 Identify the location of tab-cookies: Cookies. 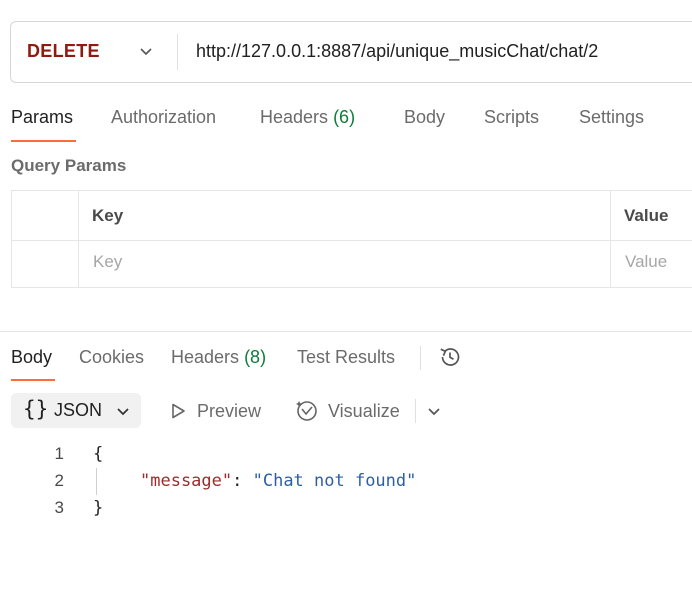
(111, 357).